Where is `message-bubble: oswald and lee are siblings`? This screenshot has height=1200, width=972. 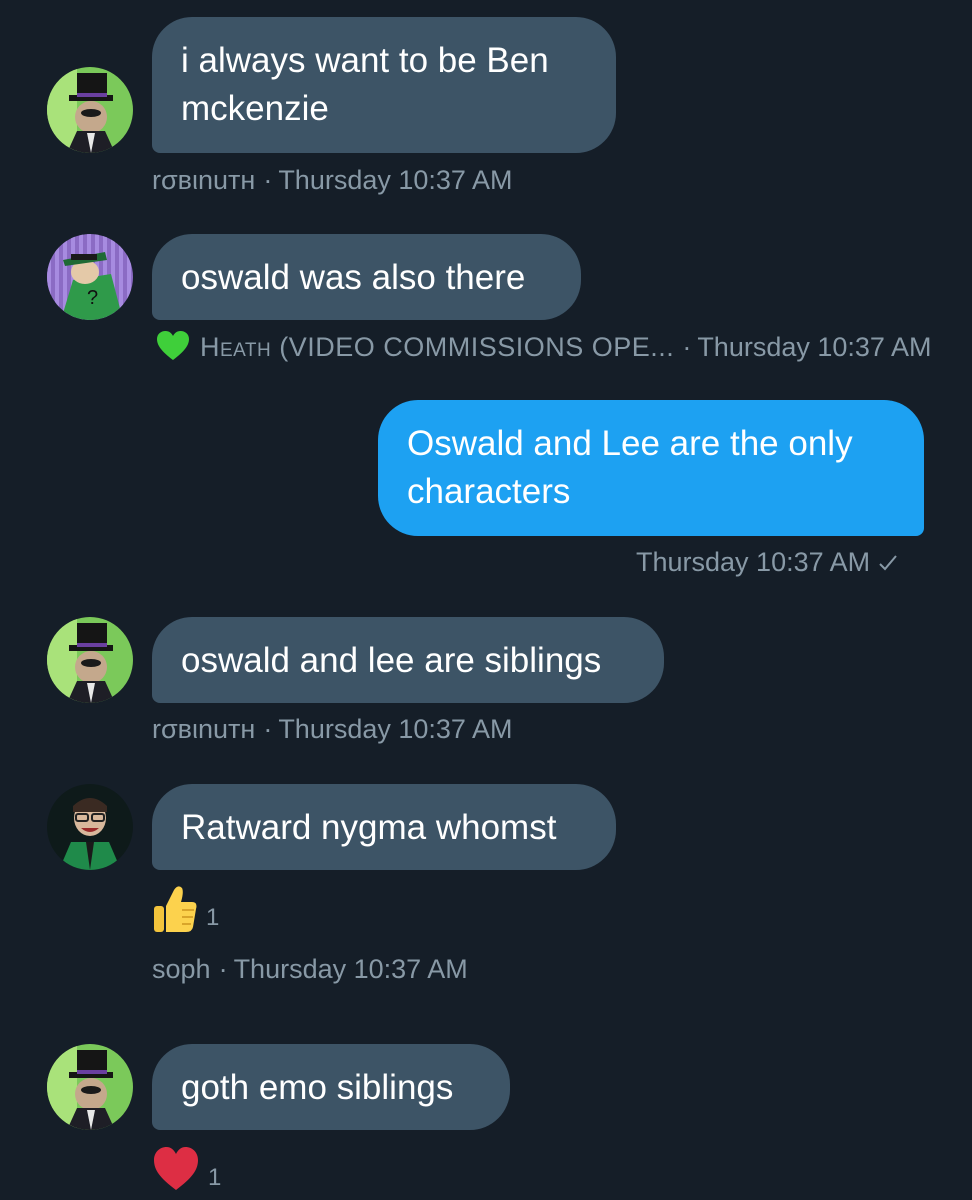 message-bubble: oswald and lee are siblings is located at coordinates (408, 660).